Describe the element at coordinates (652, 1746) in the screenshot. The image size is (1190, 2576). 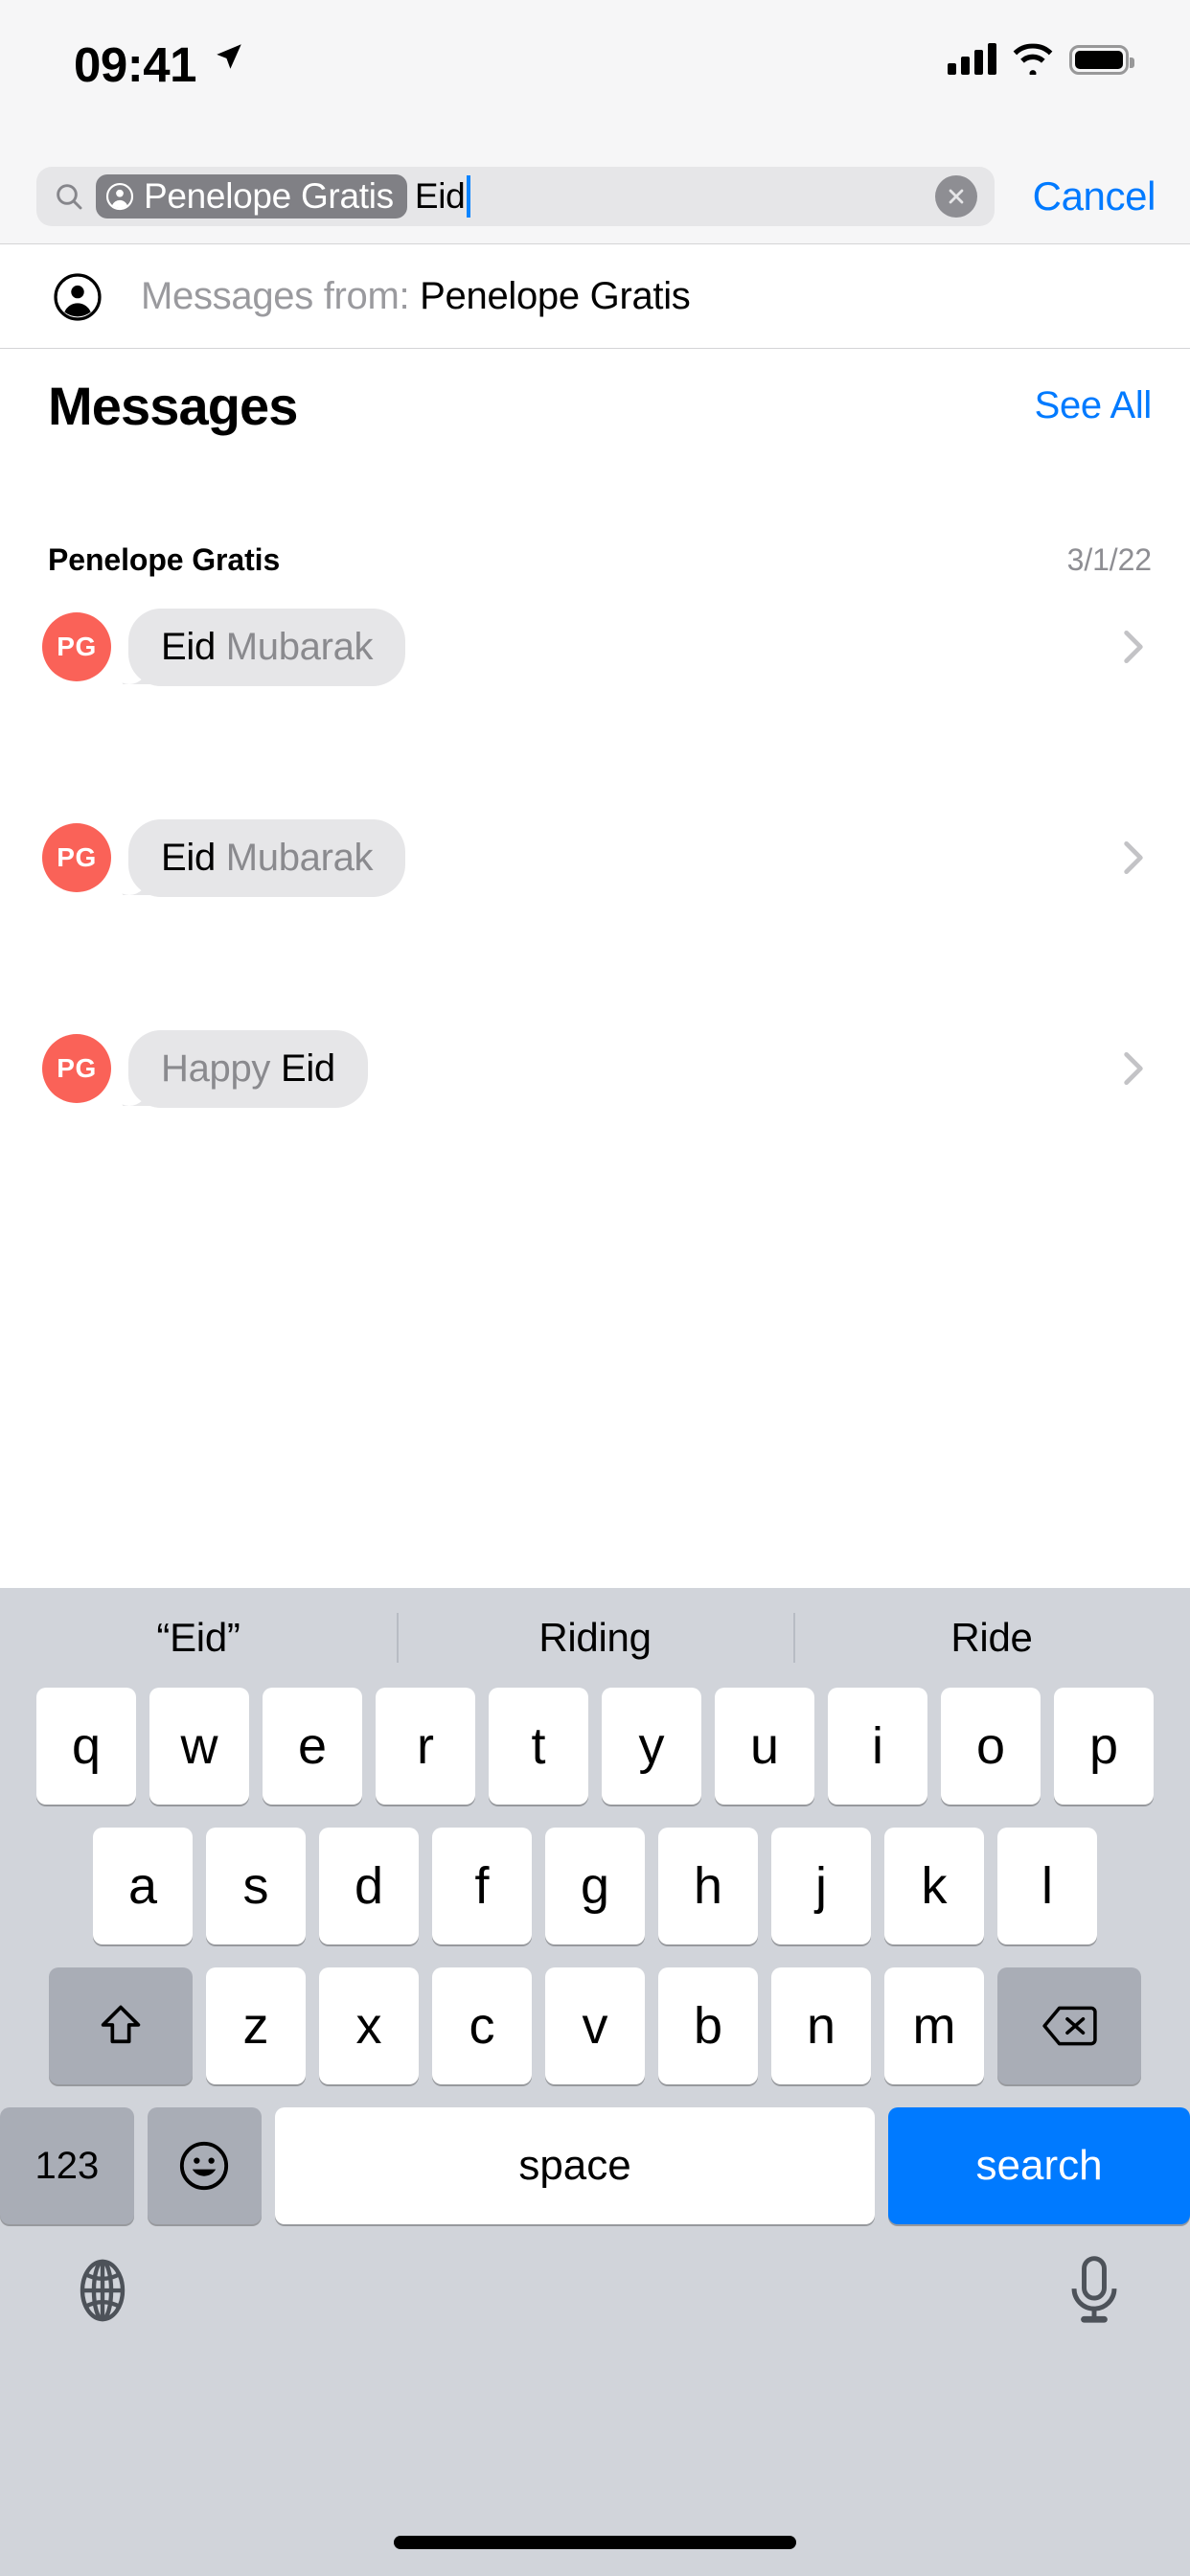
I see `key-y: y` at that location.